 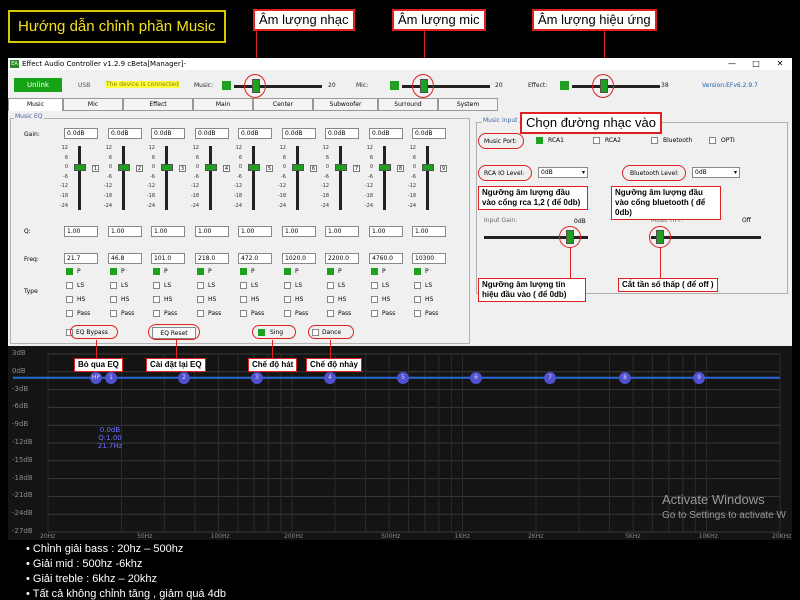 What do you see at coordinates (158, 104) in the screenshot?
I see `tab-effect: Effect` at bounding box center [158, 104].